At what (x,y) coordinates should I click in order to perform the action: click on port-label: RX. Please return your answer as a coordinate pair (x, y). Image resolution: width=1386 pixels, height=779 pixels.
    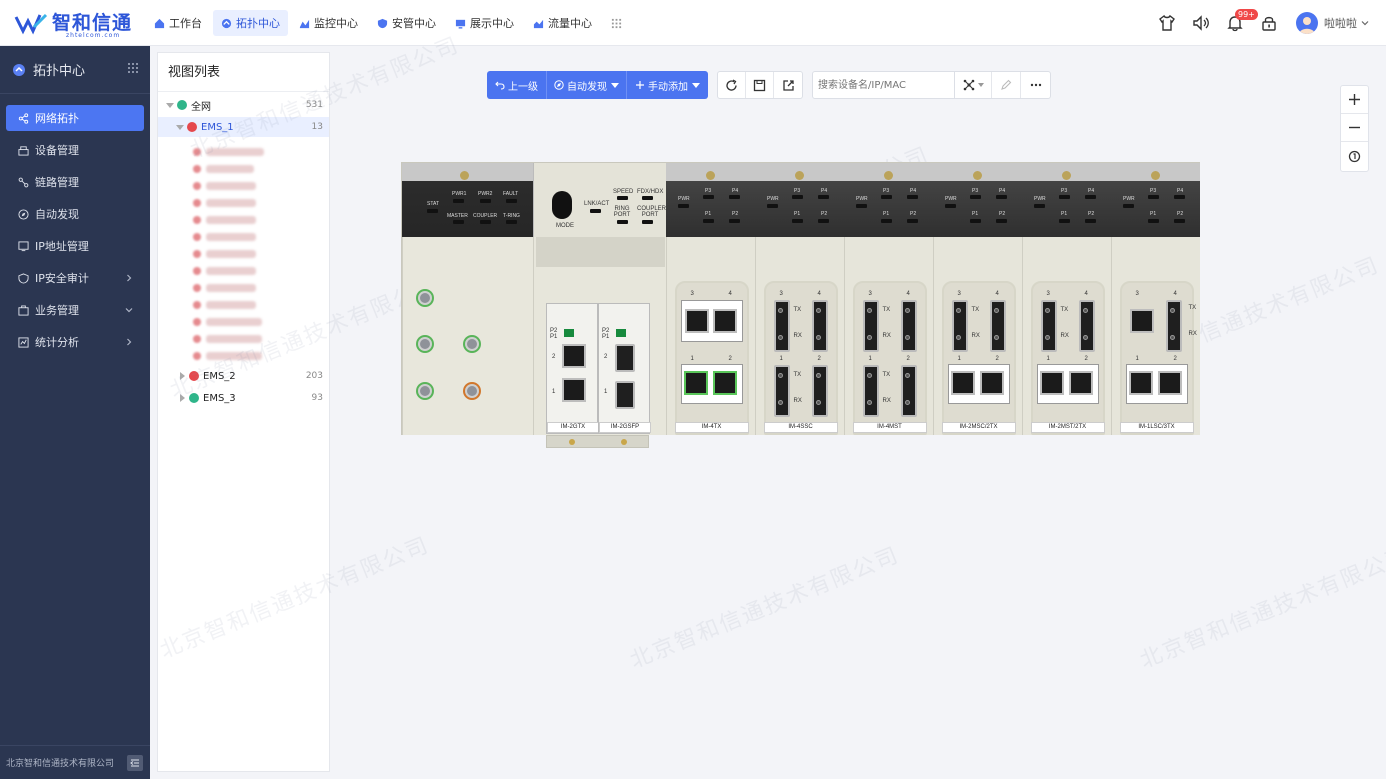
    Looking at the image, I should click on (1065, 336).